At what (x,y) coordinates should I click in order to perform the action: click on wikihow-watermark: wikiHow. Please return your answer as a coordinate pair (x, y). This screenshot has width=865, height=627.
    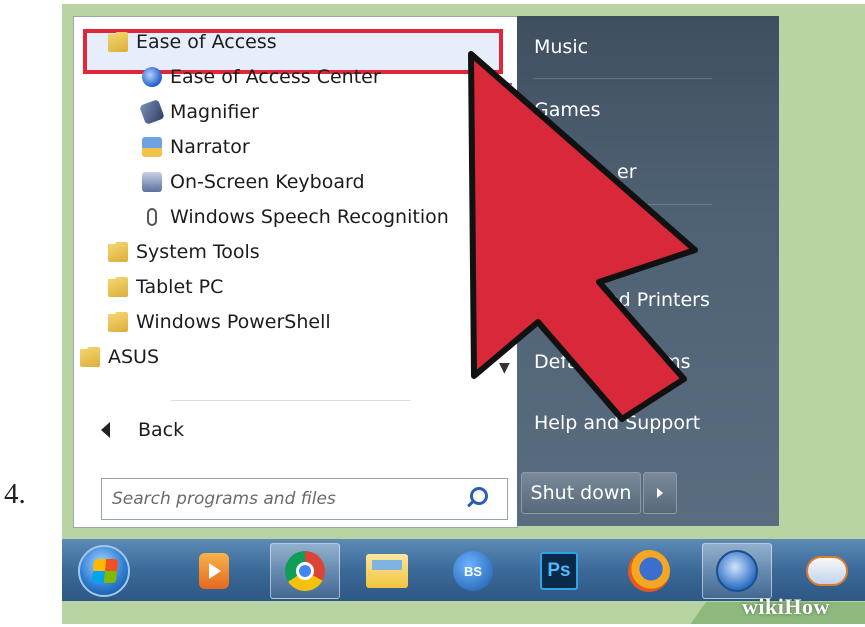
    Looking at the image, I should click on (786, 606).